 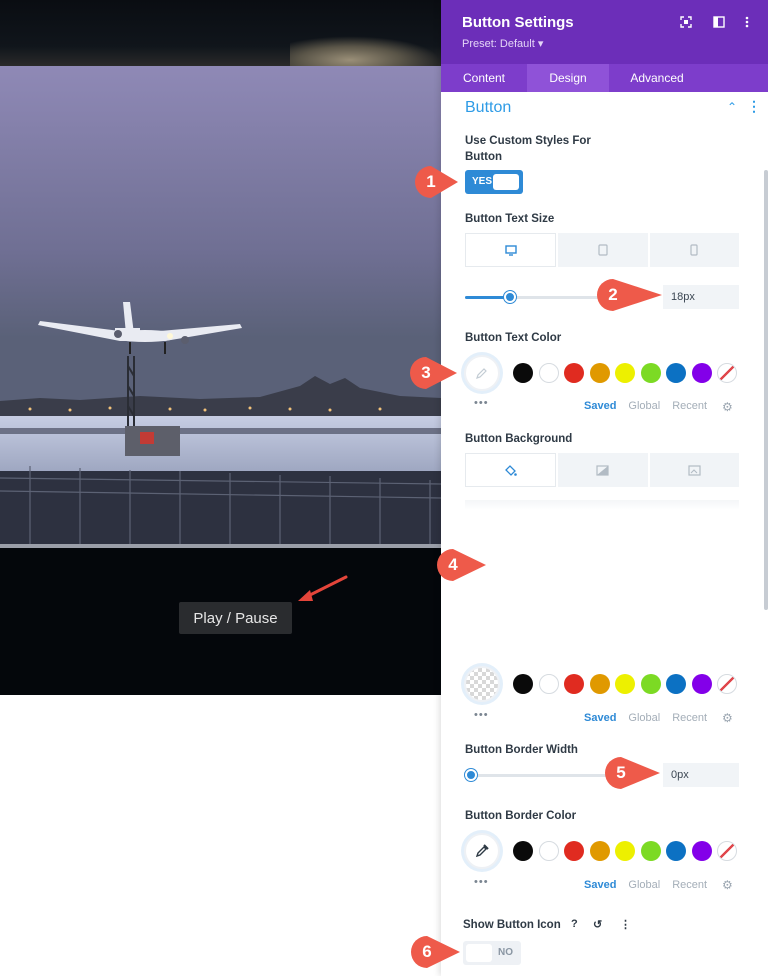 What do you see at coordinates (323, 588) in the screenshot?
I see `red-arrow-annotation` at bounding box center [323, 588].